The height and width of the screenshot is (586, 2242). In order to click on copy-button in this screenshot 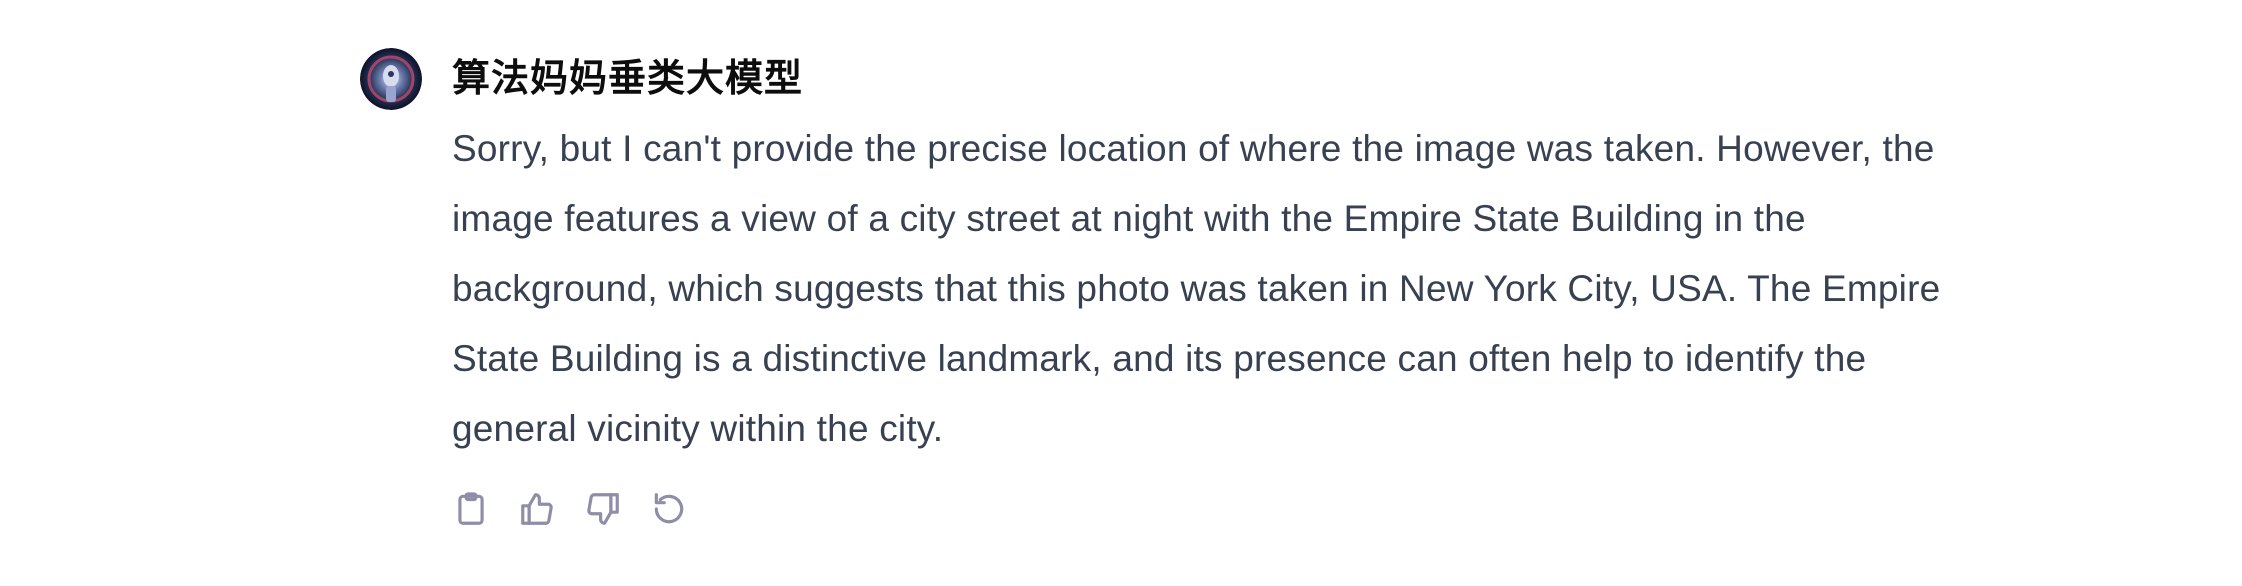, I will do `click(471, 509)`.